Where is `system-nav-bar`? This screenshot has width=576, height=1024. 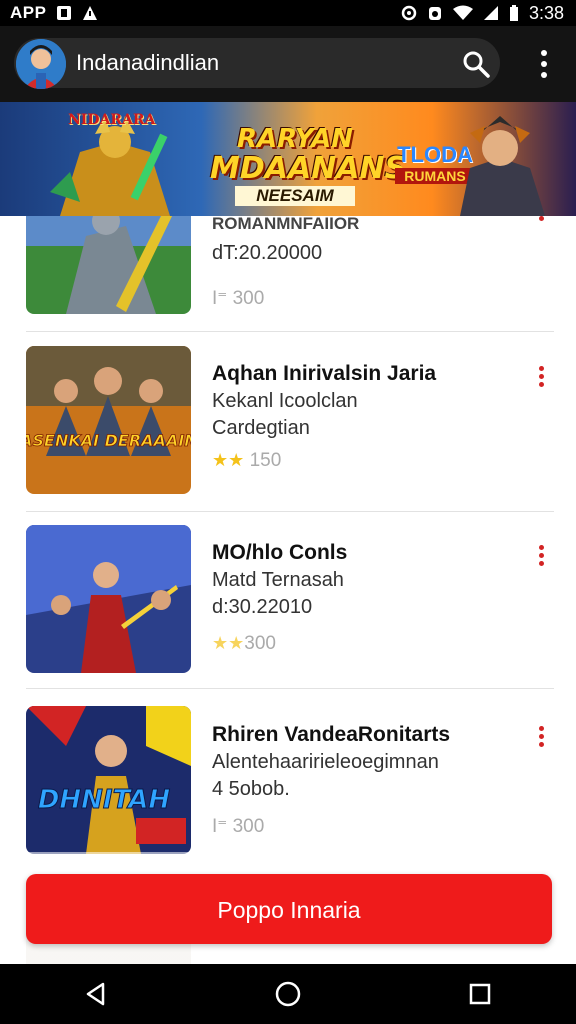
system-nav-bar is located at coordinates (288, 994).